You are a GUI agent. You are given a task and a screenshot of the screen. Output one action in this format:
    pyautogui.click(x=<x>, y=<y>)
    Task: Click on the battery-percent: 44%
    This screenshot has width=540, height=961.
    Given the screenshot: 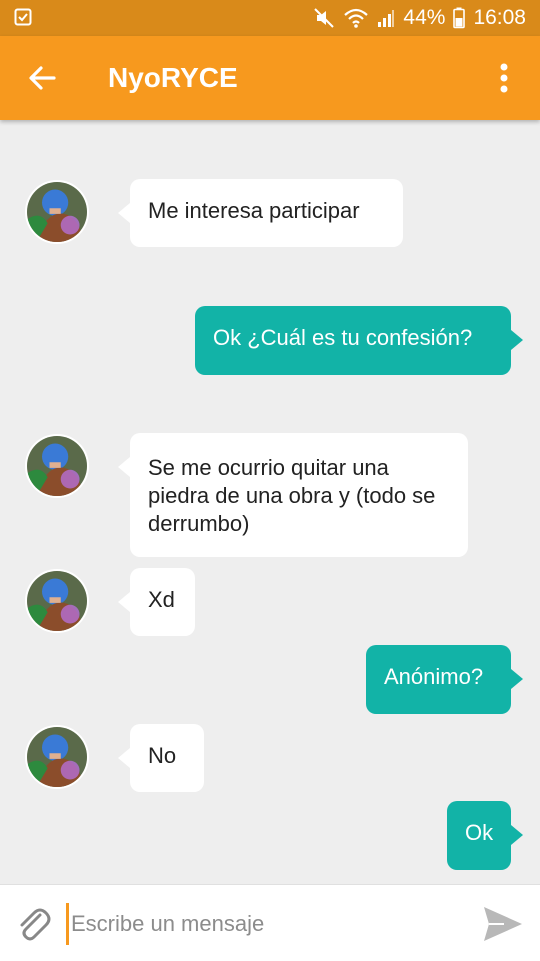 What is the action you would take?
    pyautogui.click(x=424, y=17)
    